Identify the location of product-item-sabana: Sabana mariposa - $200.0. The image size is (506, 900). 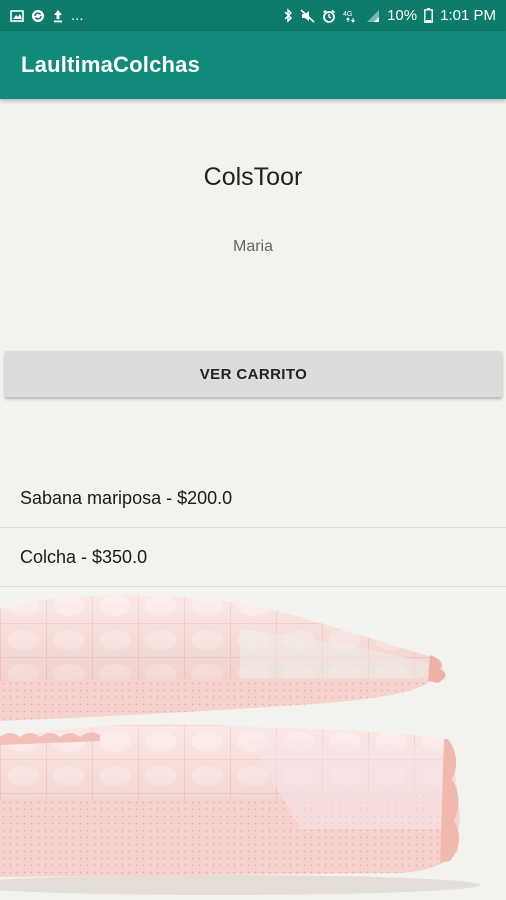
(253, 498).